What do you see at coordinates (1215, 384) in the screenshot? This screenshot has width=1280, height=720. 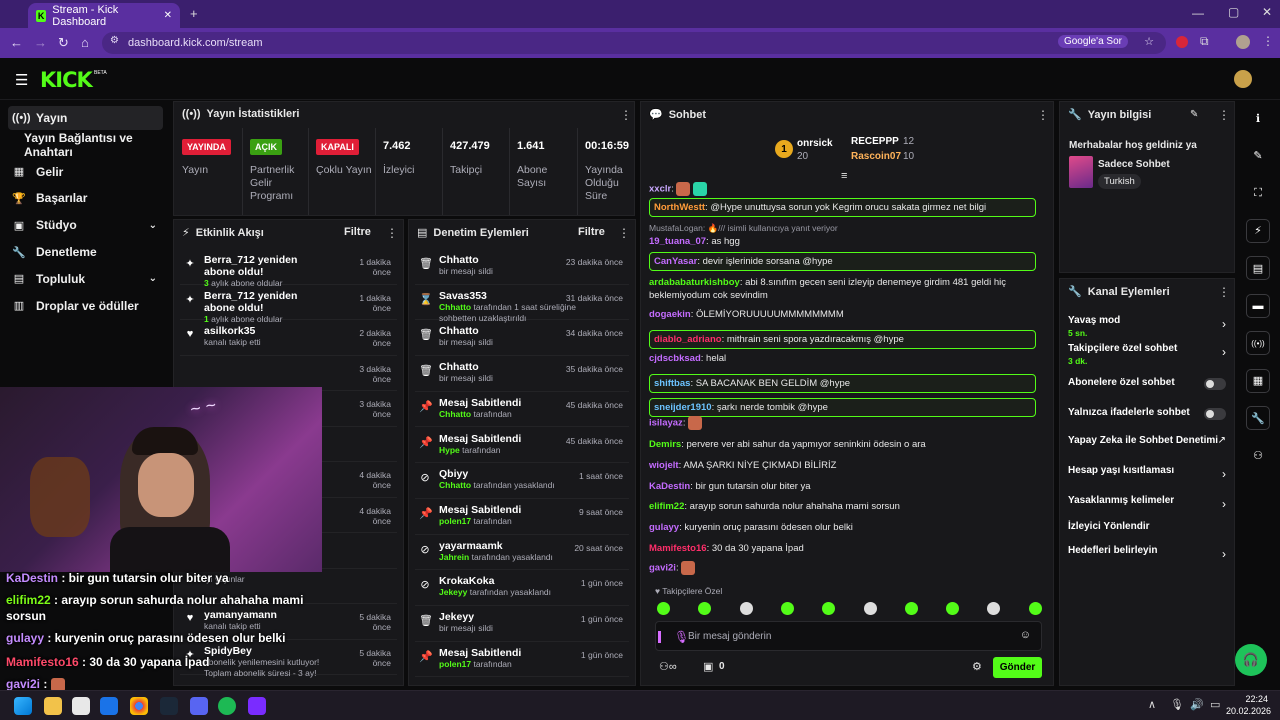 I see `toggle-switch` at bounding box center [1215, 384].